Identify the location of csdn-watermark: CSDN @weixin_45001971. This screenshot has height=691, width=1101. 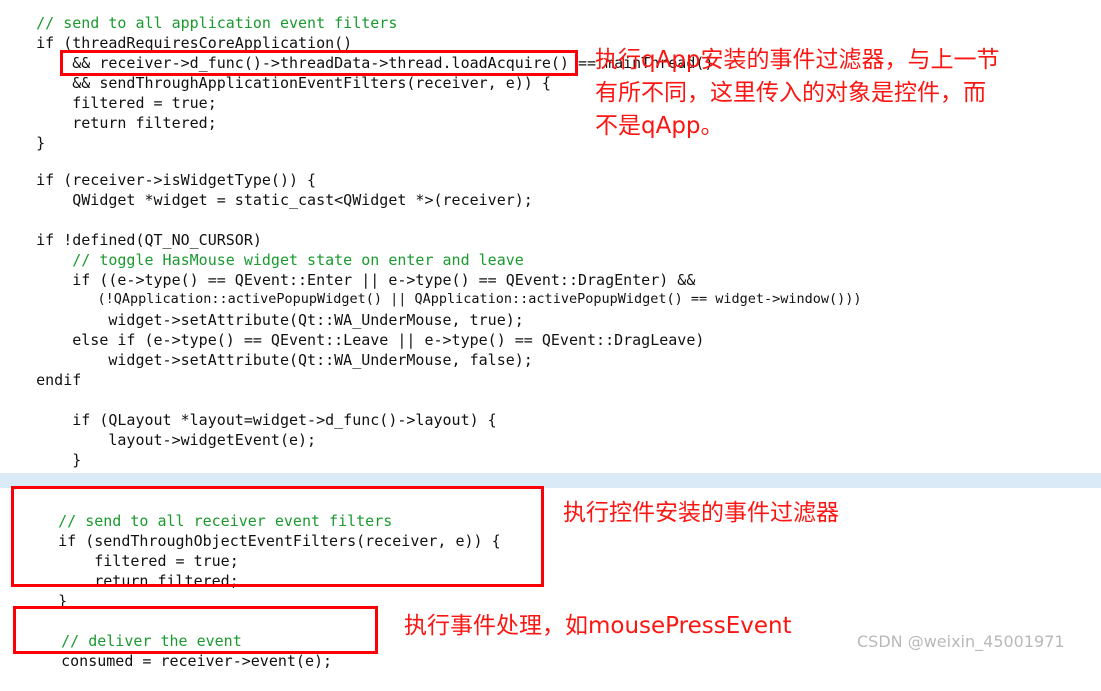
(961, 641).